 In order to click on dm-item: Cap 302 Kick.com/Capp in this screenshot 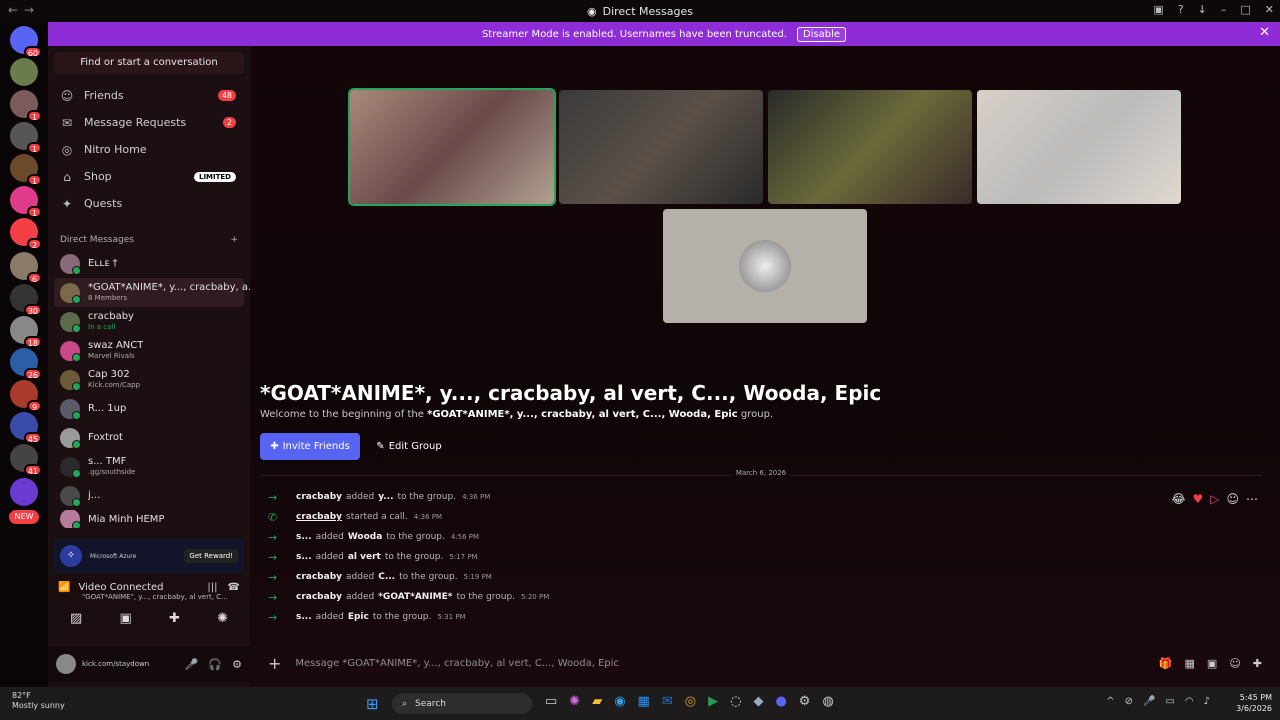, I will do `click(149, 379)`.